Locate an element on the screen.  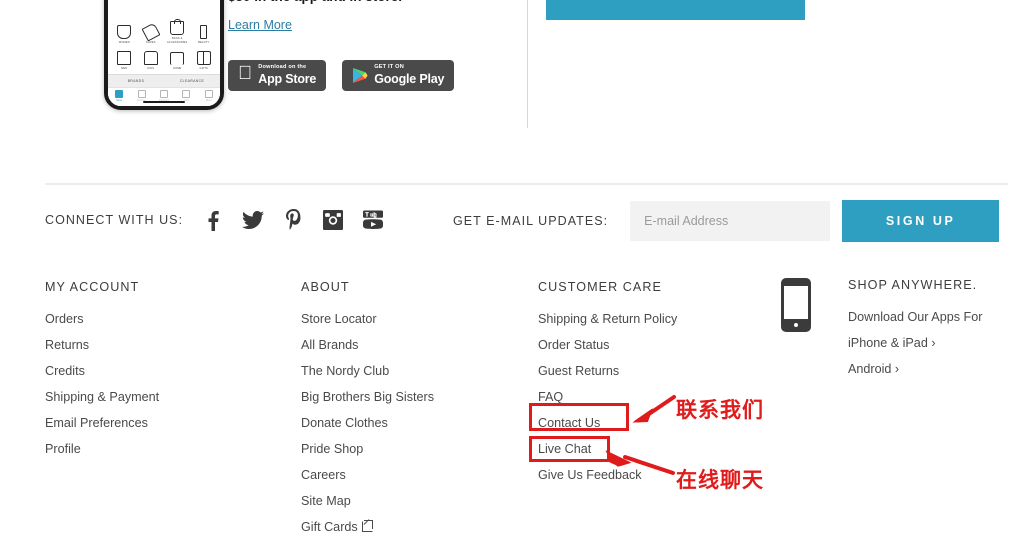
footer-link-careers: Careers is located at coordinates (367, 475).